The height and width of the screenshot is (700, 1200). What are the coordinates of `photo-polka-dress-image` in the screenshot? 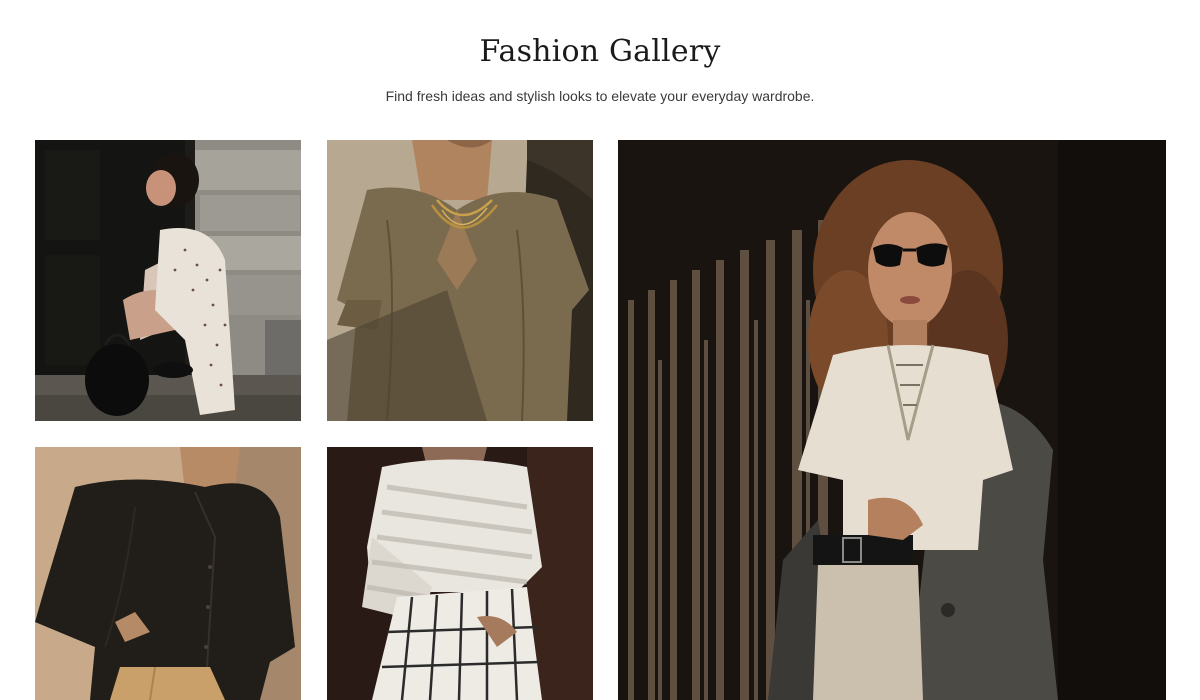 It's located at (168, 280).